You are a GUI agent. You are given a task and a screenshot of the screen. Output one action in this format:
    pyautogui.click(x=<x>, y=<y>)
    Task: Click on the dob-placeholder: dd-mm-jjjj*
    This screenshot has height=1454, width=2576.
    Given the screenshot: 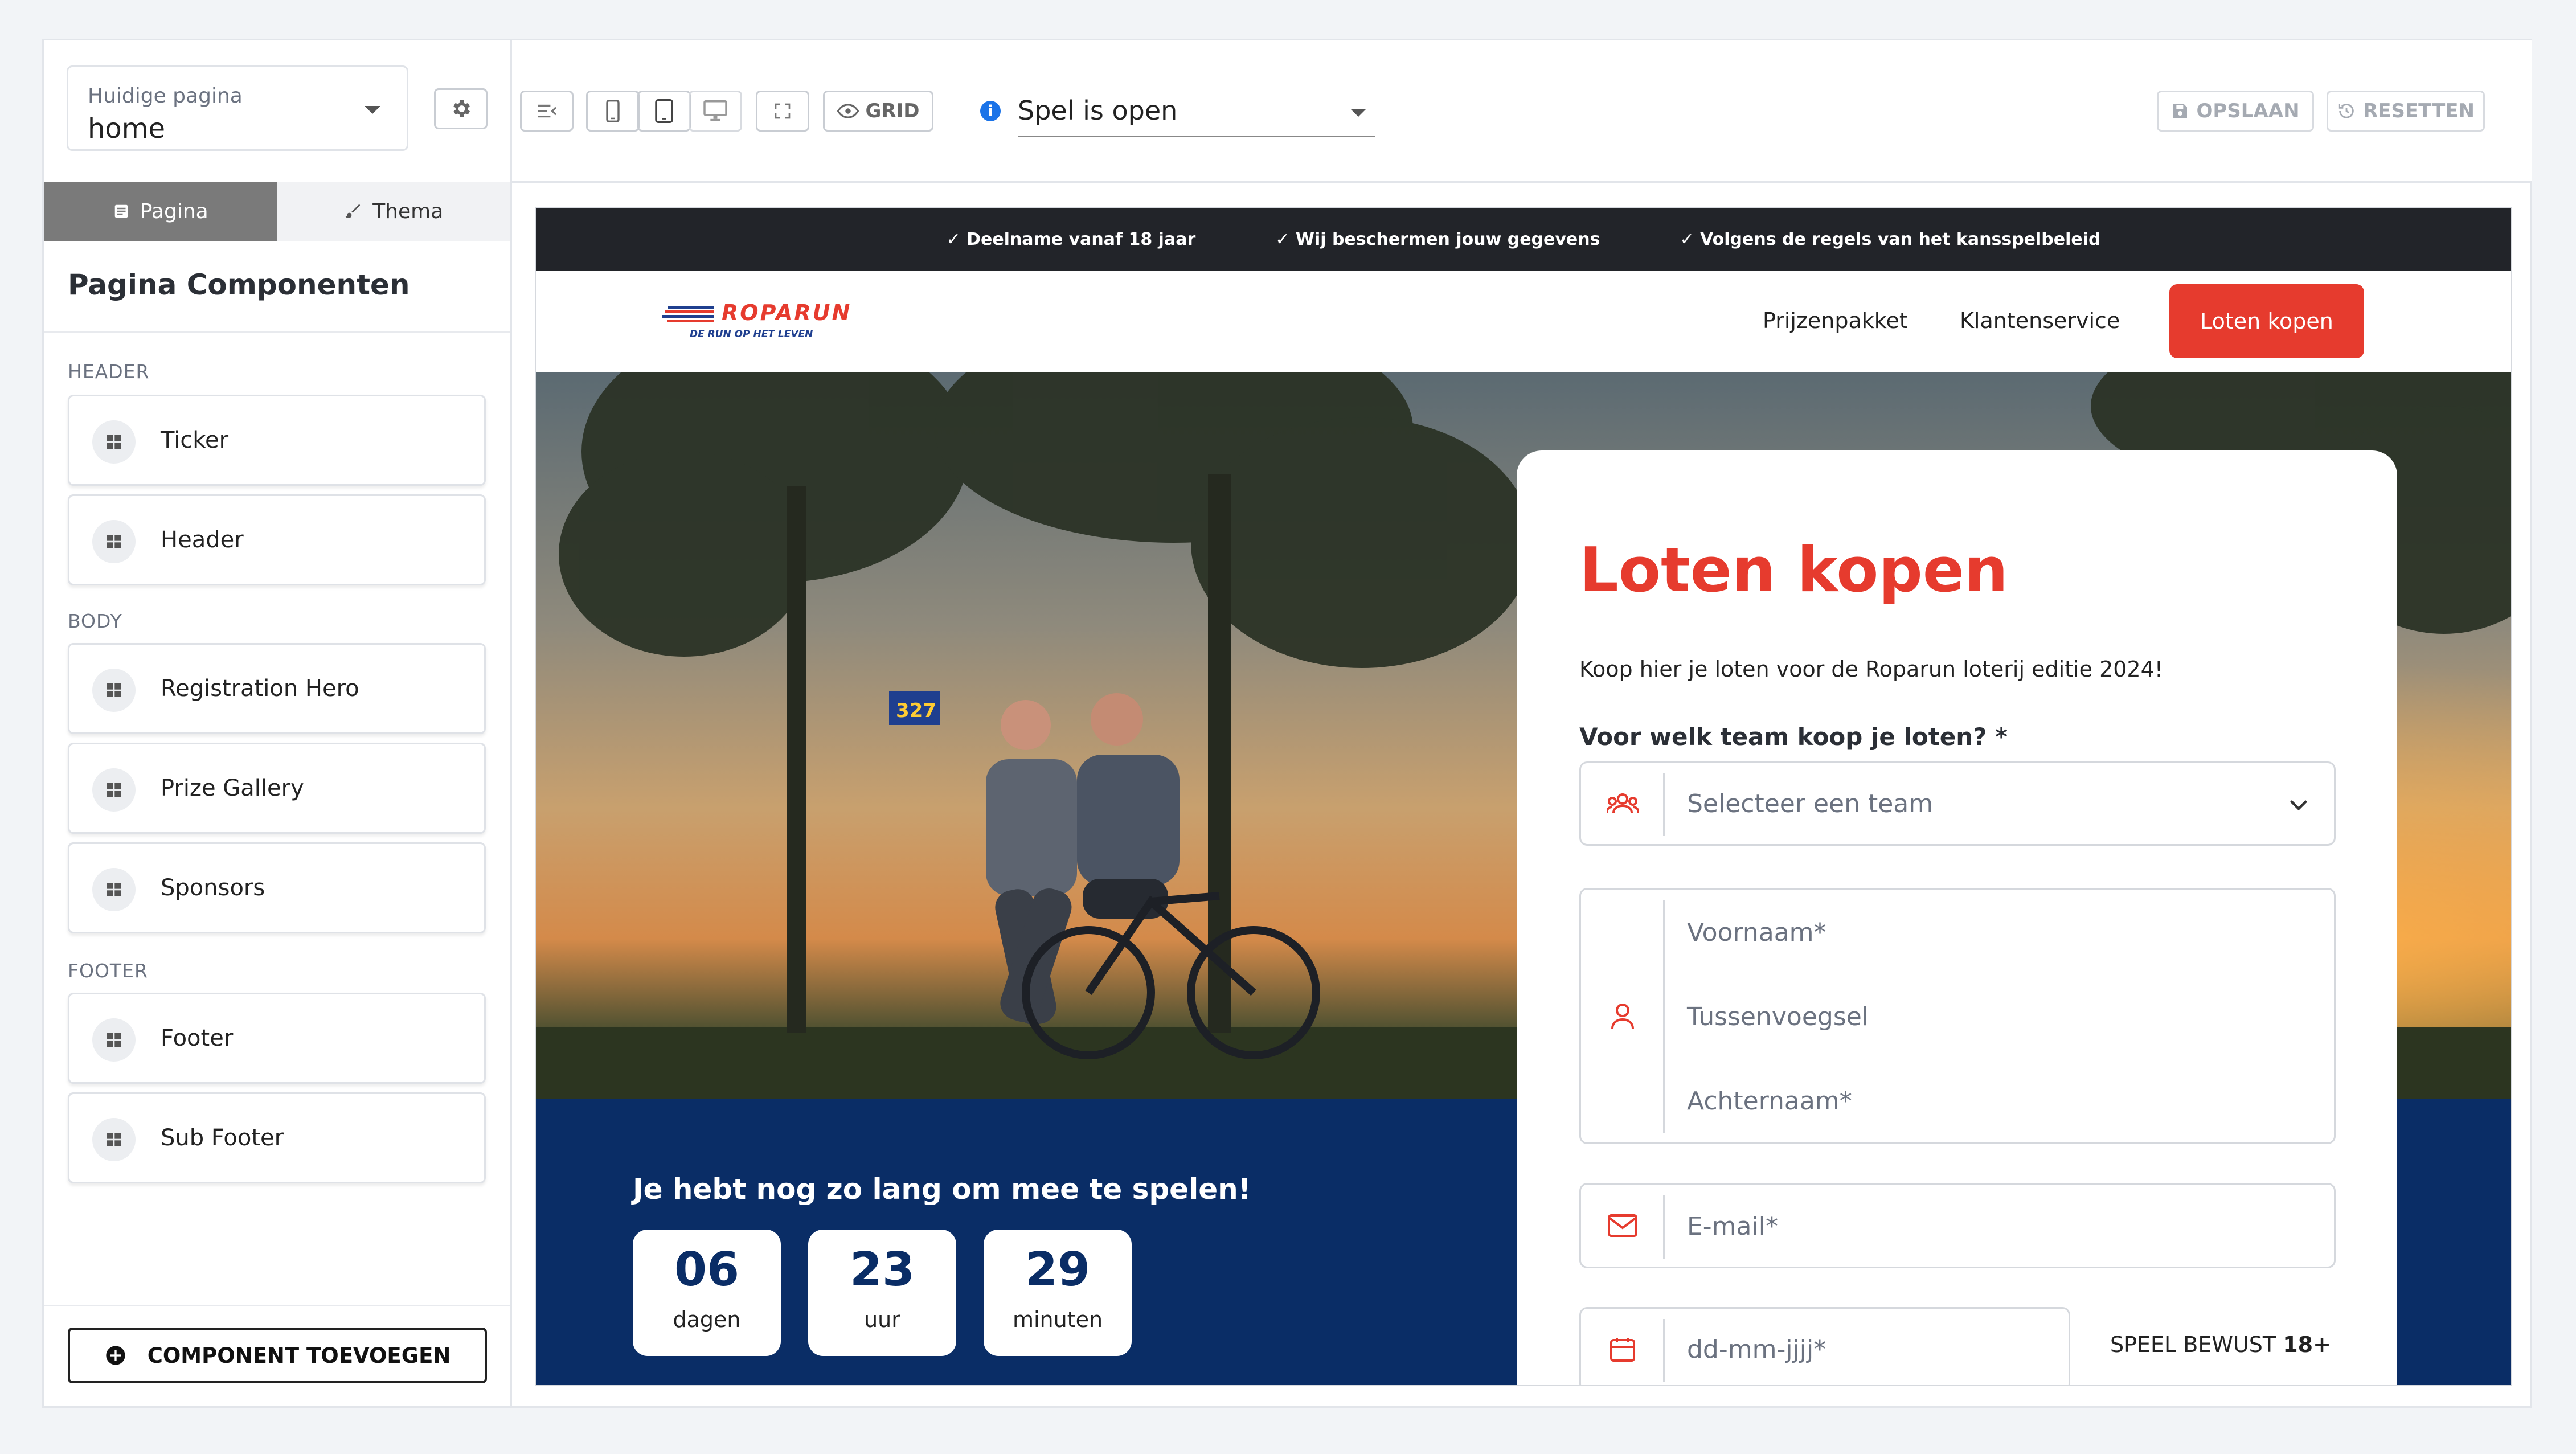 What is the action you would take?
    pyautogui.click(x=1756, y=1350)
    